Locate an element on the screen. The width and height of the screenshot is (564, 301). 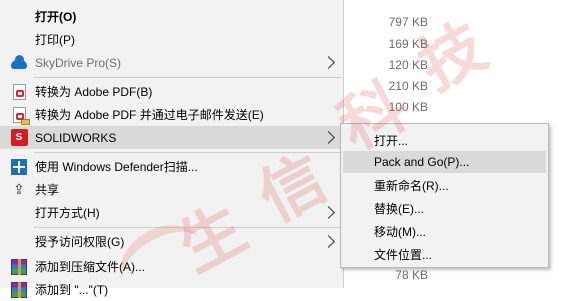
menu-item-grant-access: 授予访问权限(G) is located at coordinates (171, 241).